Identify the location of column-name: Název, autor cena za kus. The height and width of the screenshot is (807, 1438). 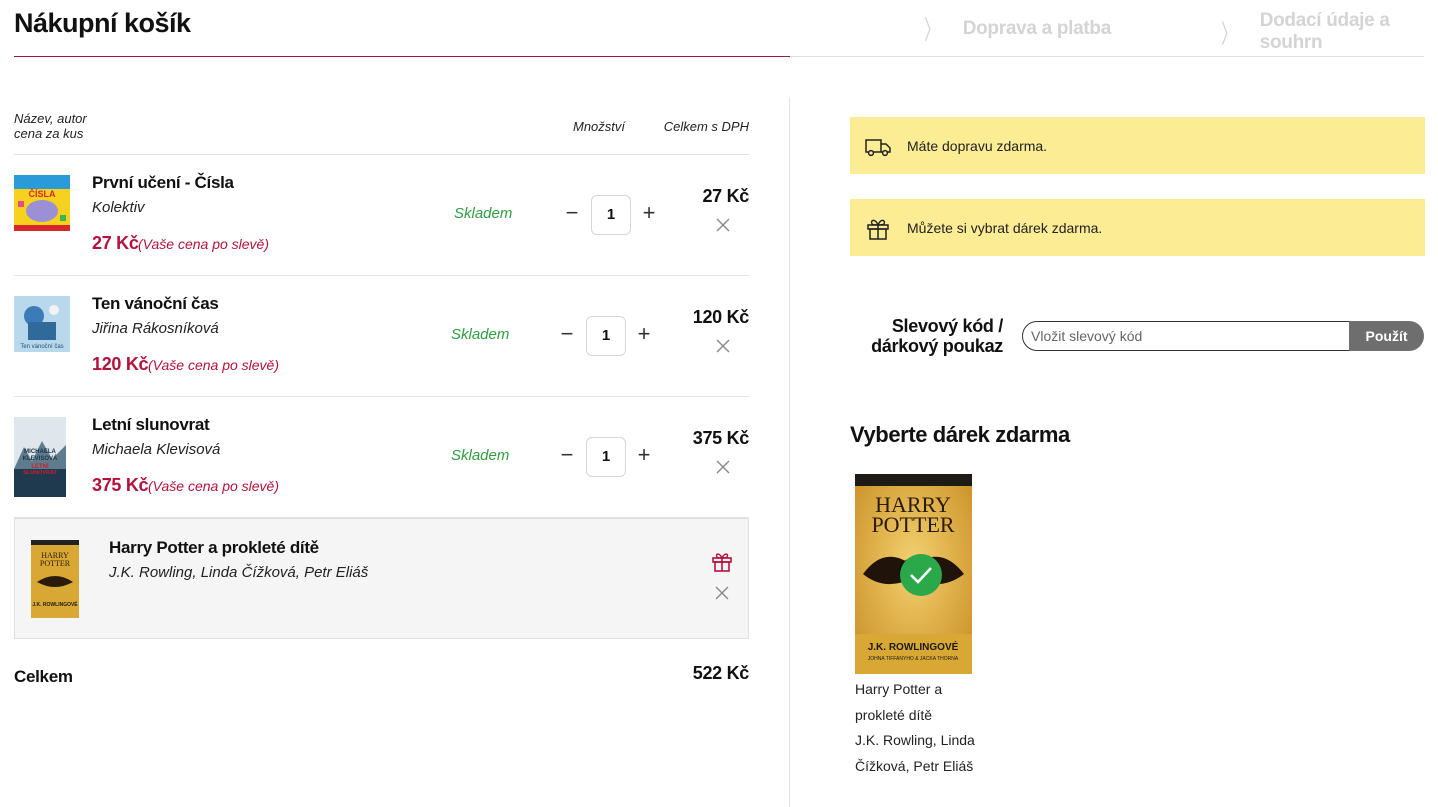
(50, 126).